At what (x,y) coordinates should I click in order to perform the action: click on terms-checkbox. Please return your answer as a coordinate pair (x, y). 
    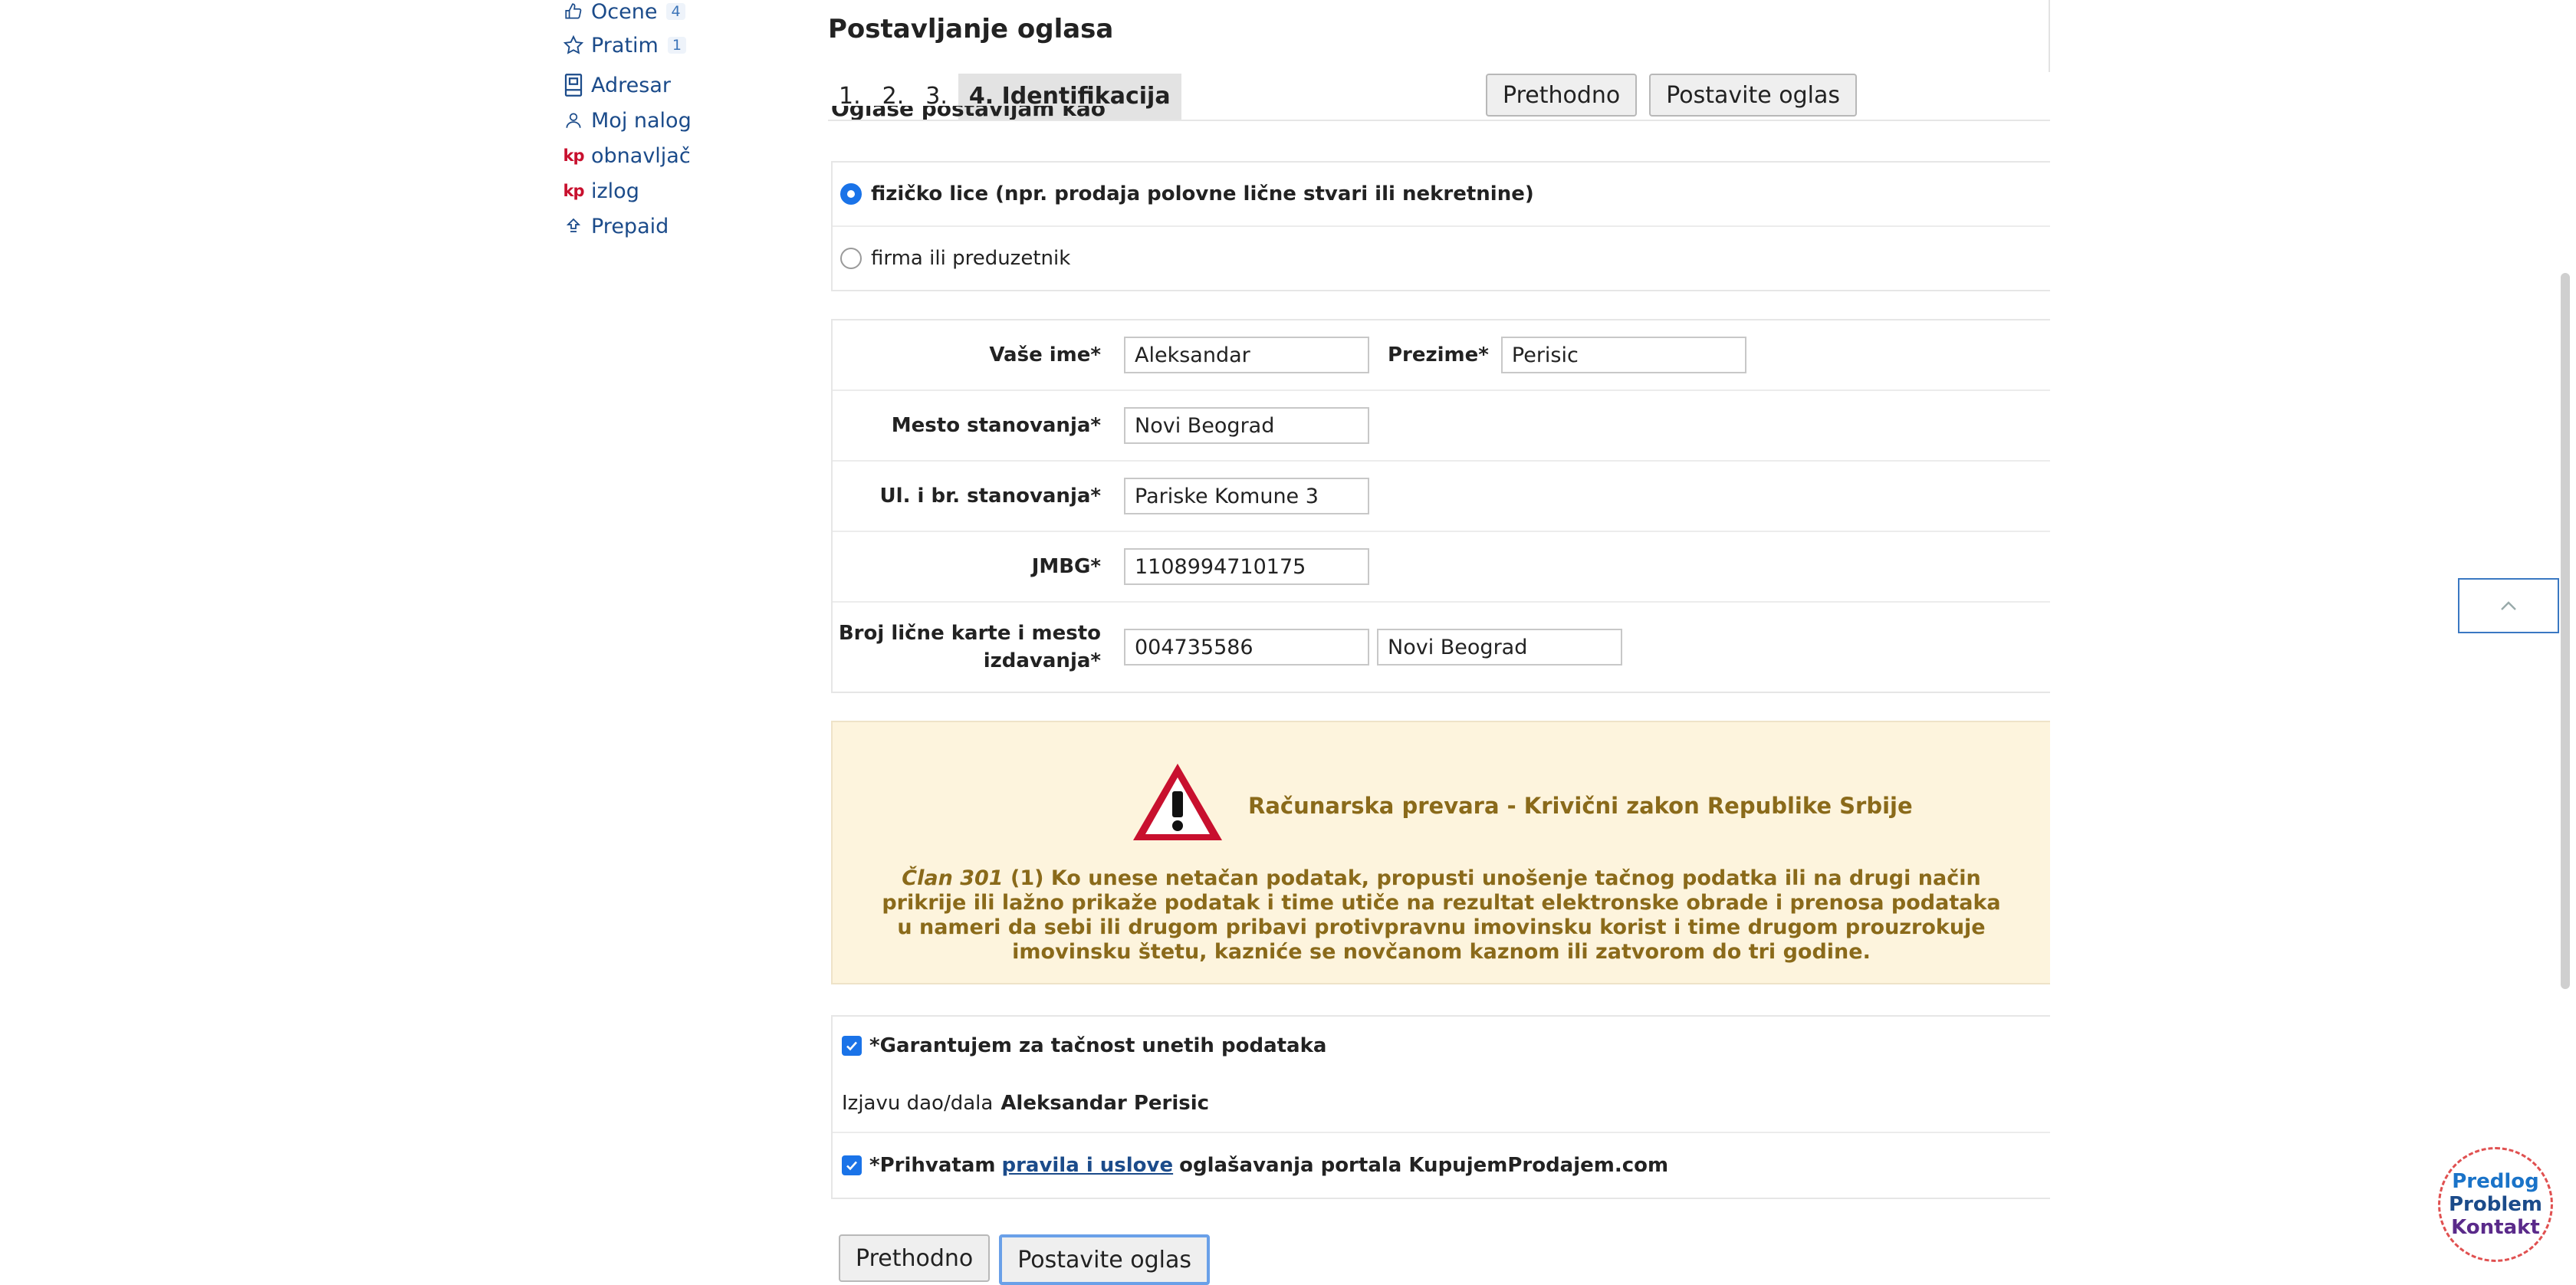
    Looking at the image, I should click on (852, 1165).